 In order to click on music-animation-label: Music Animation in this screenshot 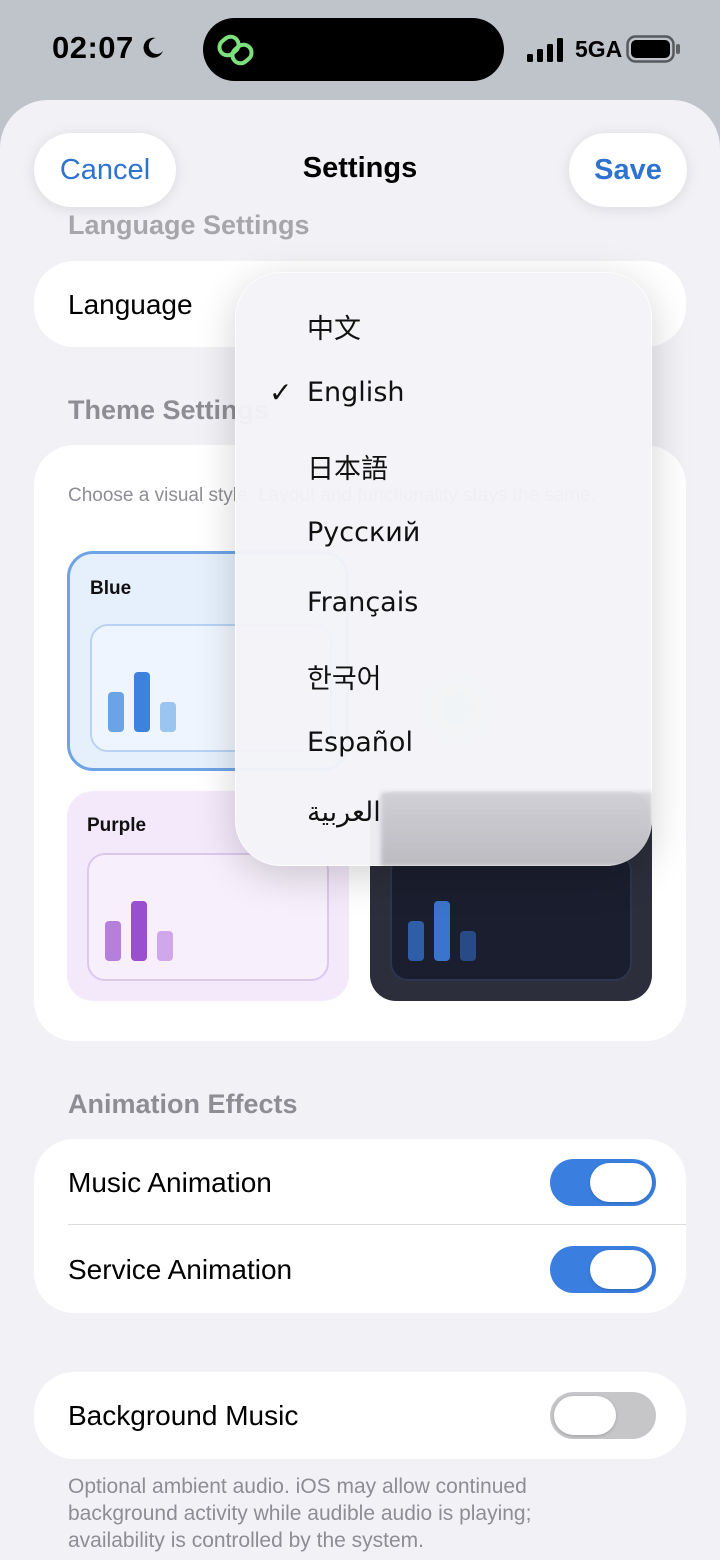, I will do `click(170, 1182)`.